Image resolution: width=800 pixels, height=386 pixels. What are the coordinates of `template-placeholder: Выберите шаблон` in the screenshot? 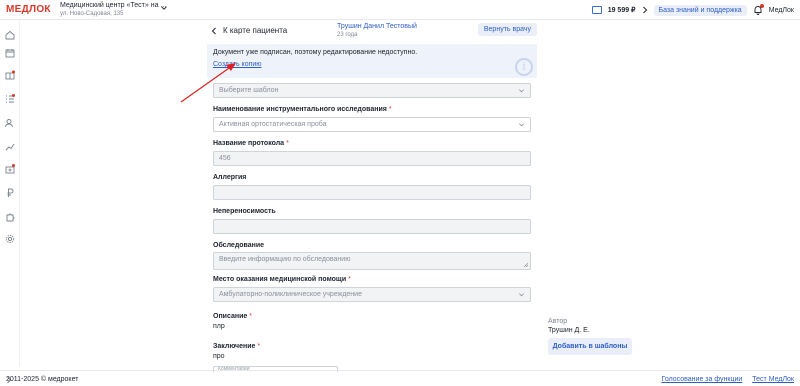 It's located at (249, 90).